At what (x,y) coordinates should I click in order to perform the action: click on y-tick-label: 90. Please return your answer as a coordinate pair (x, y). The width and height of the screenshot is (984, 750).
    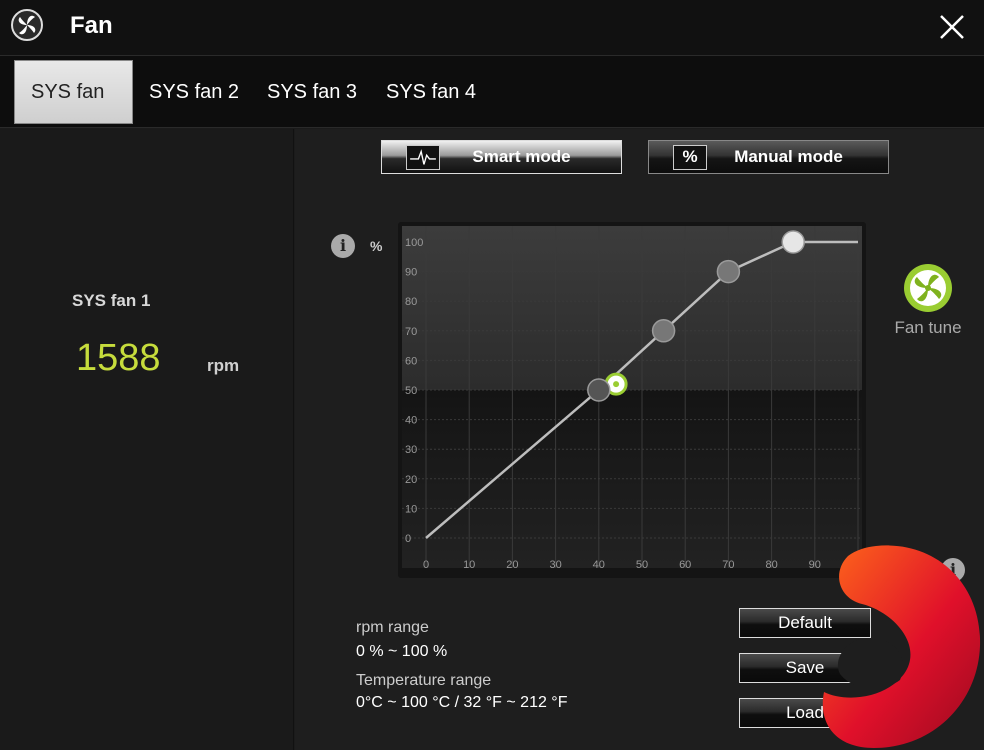
    Looking at the image, I should click on (411, 273).